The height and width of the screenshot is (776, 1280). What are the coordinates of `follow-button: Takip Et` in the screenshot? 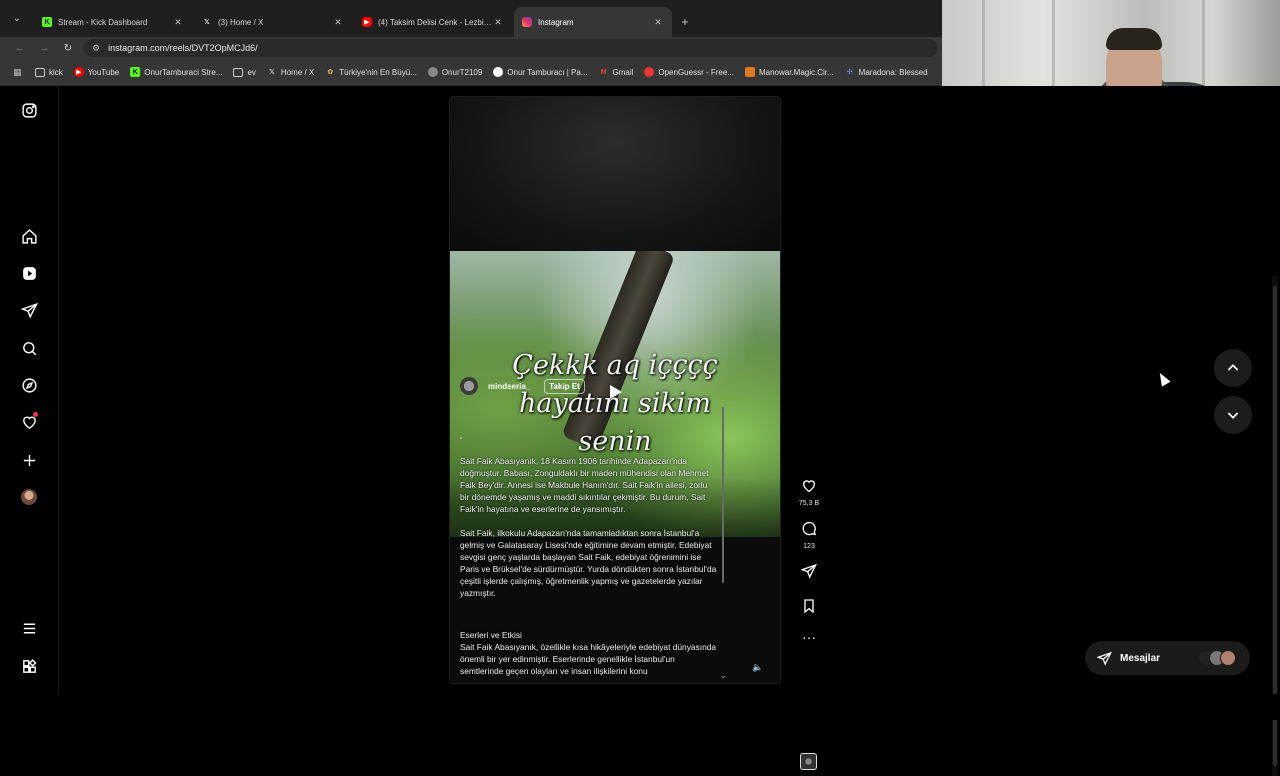 It's located at (564, 386).